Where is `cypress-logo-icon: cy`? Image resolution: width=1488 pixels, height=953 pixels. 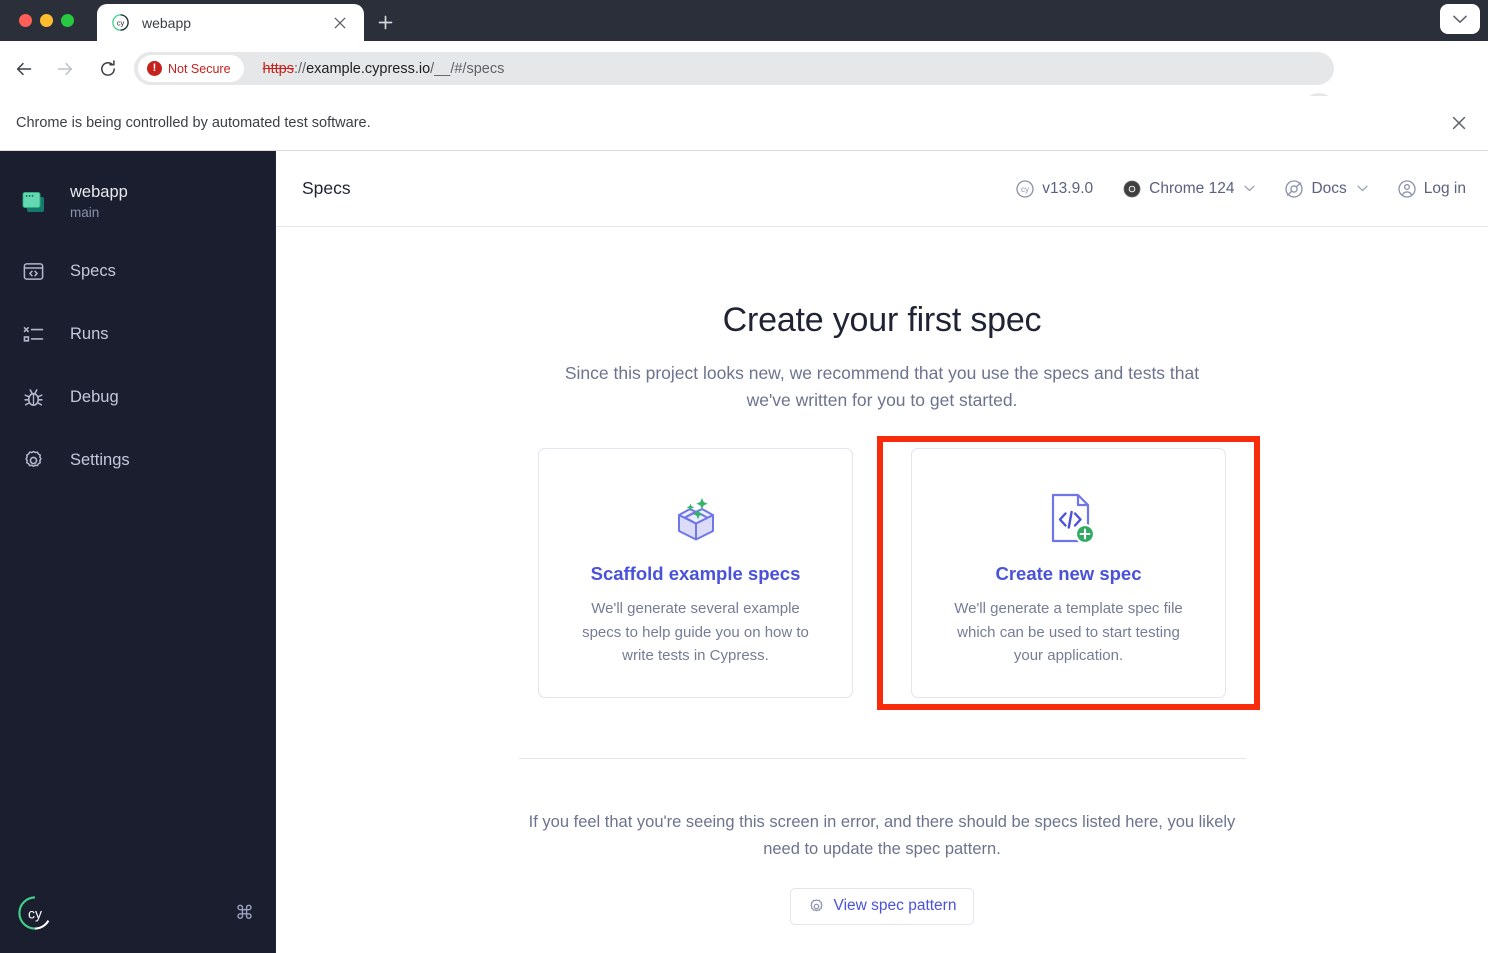 cypress-logo-icon: cy is located at coordinates (35, 913).